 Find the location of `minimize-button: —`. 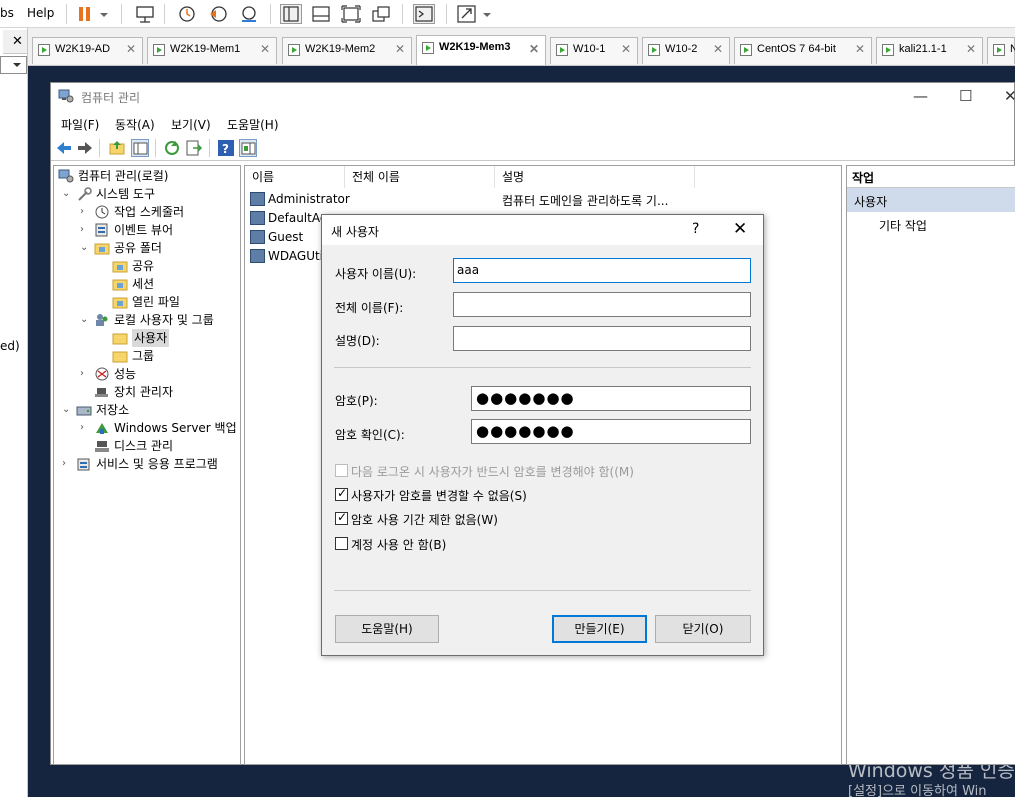

minimize-button: — is located at coordinates (920, 96).